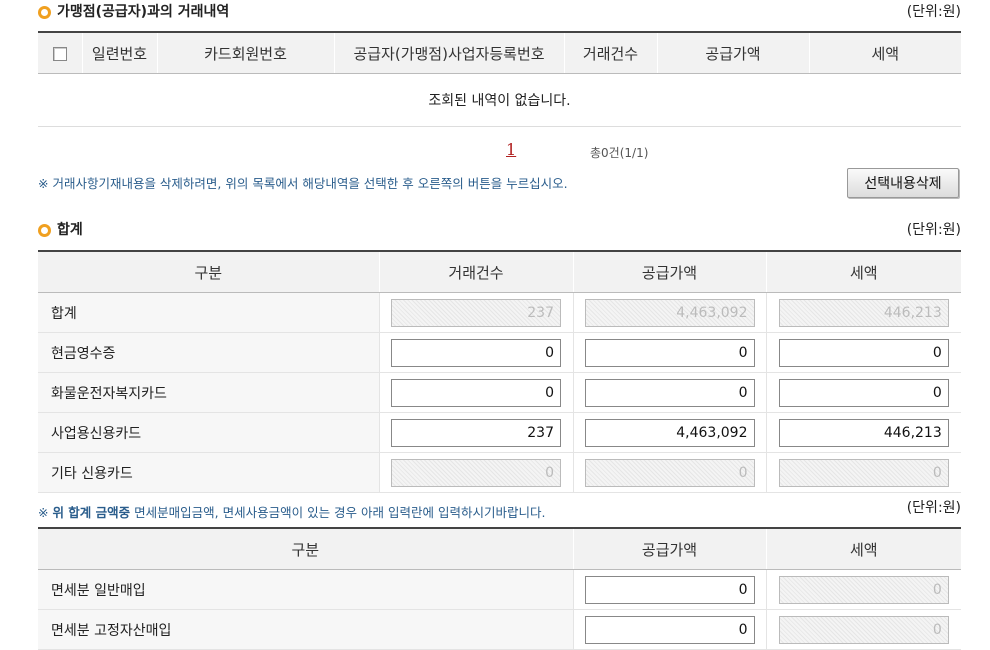  I want to click on exempt-fixed-asset-tax-field, so click(863, 629).